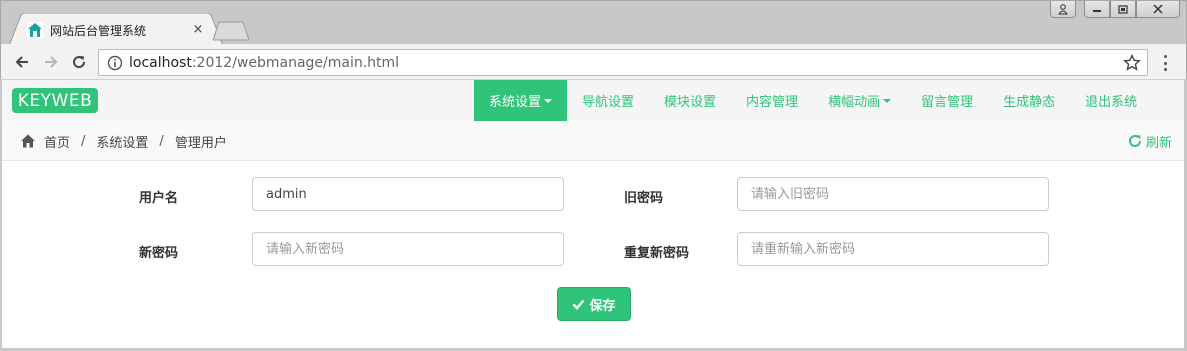 The image size is (1187, 351). I want to click on refresh-label: 刷新, so click(1158, 143).